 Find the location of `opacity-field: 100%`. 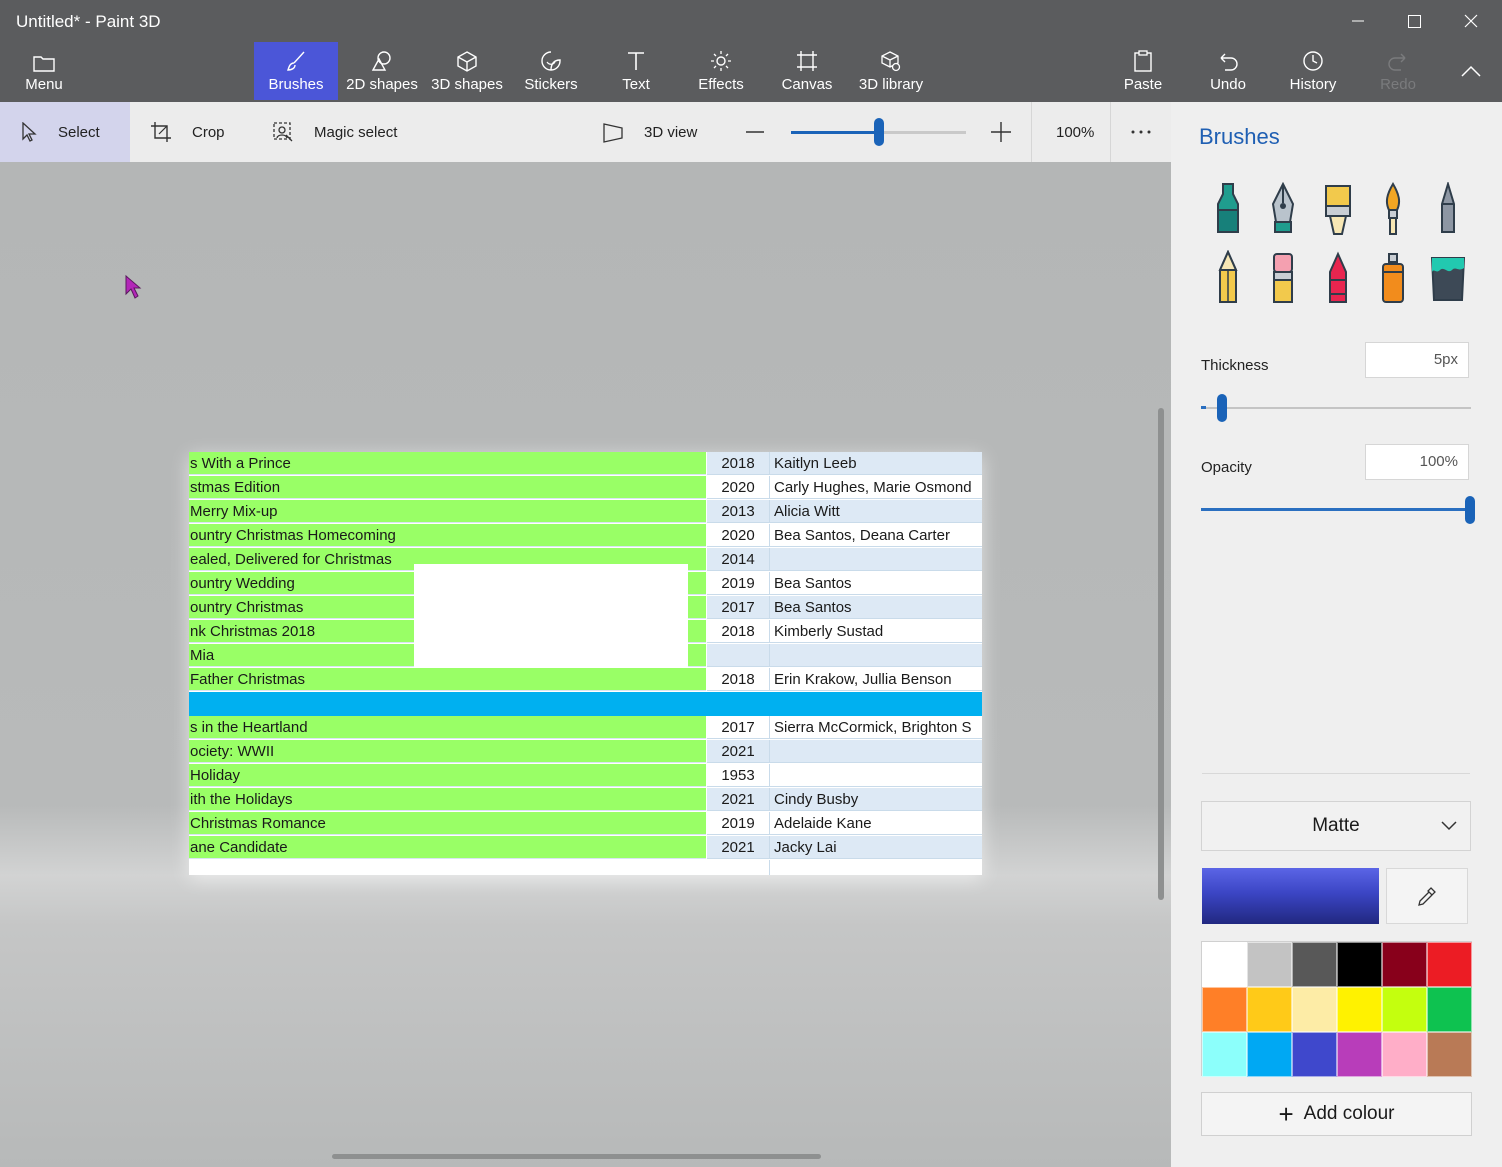

opacity-field: 100% is located at coordinates (1417, 462).